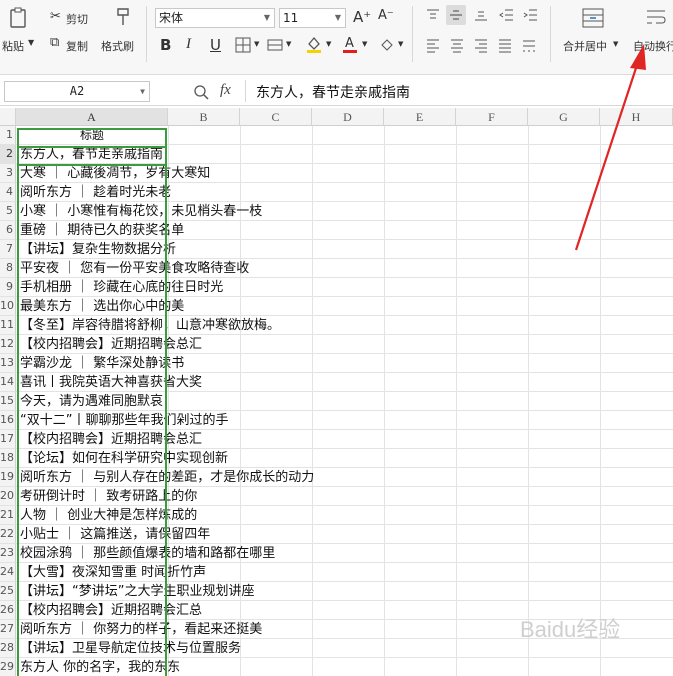 The image size is (673, 676). I want to click on column-header-d: D, so click(348, 117).